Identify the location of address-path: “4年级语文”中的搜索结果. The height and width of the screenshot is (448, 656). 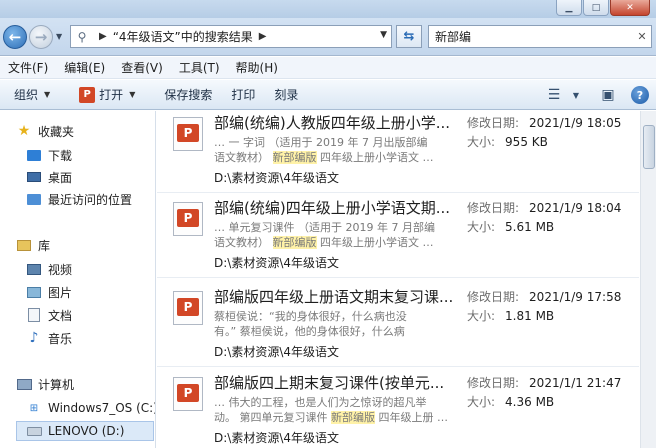
(183, 36).